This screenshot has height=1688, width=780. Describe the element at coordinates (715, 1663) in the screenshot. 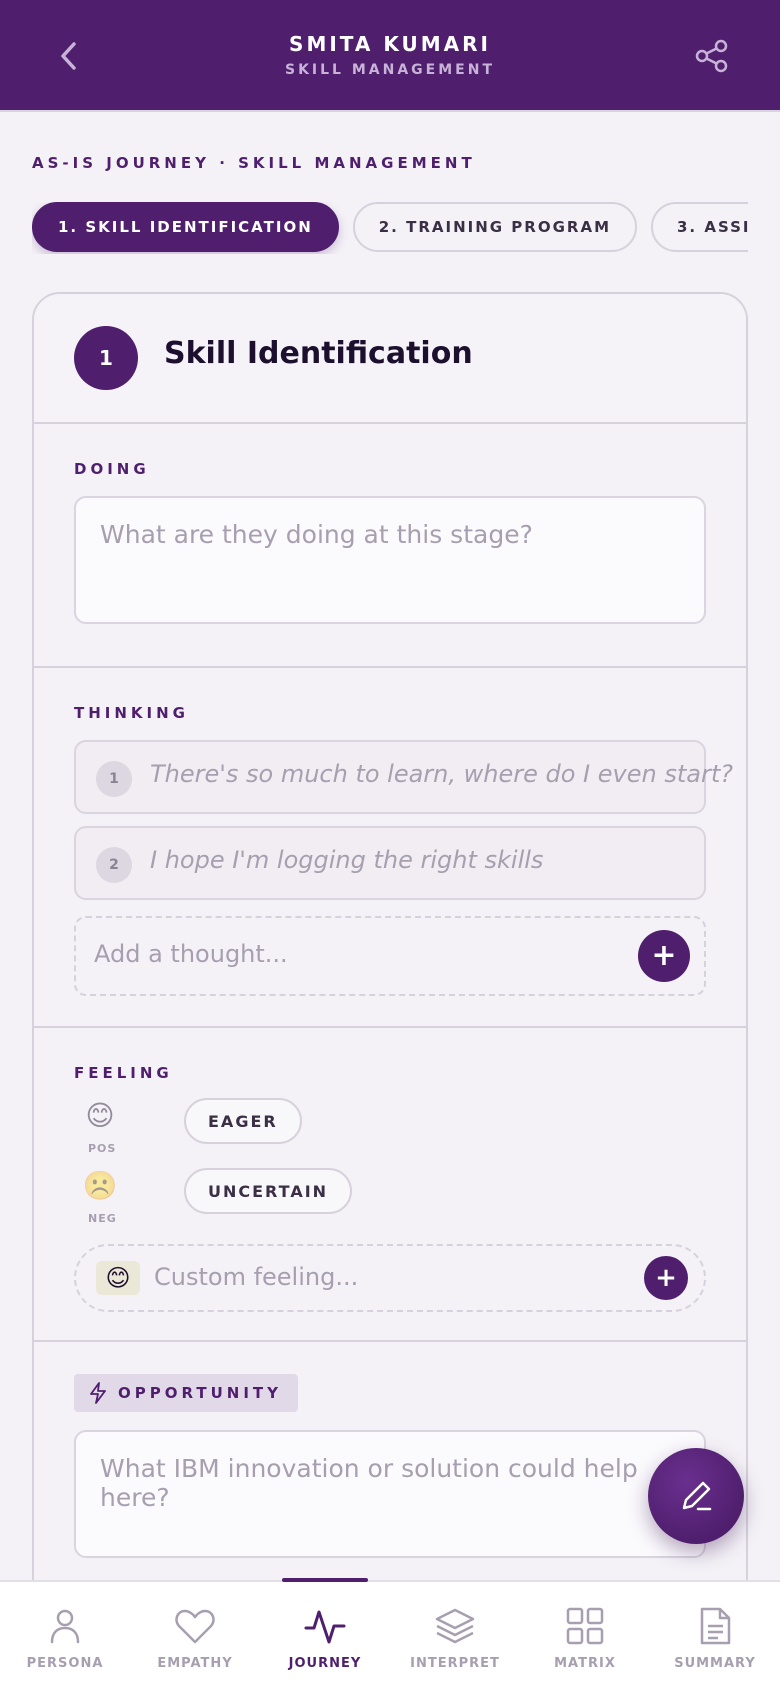

I see `nav-label: SUMMARY` at that location.